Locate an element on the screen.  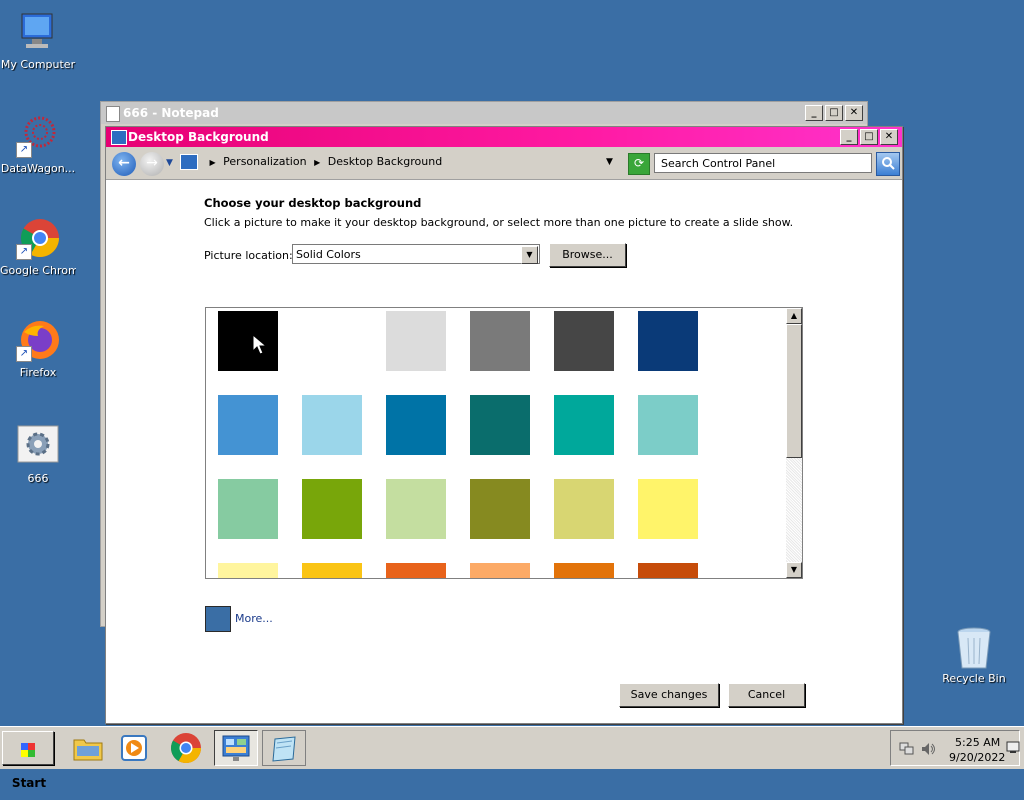
refresh-button: ⟳ is located at coordinates (639, 164).